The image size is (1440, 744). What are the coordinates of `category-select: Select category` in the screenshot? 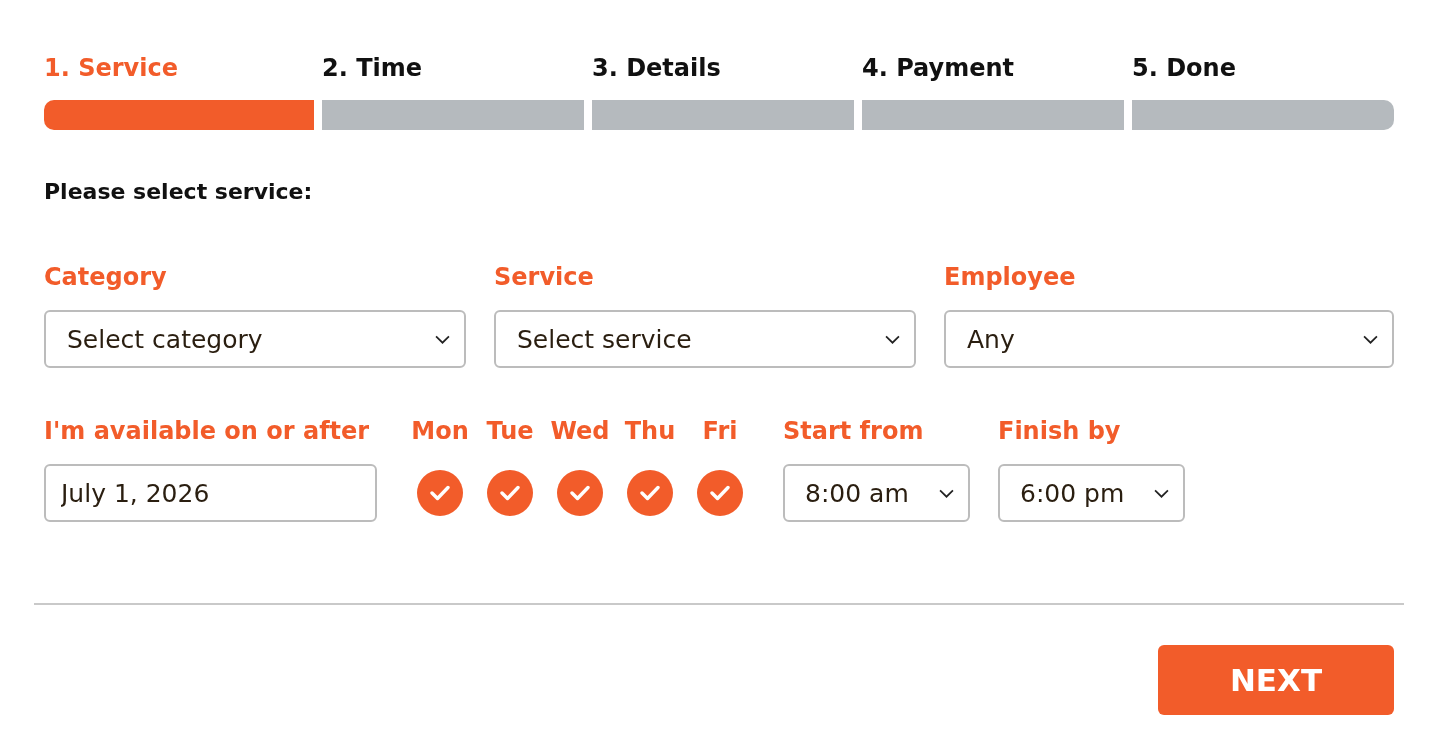 It's located at (255, 339).